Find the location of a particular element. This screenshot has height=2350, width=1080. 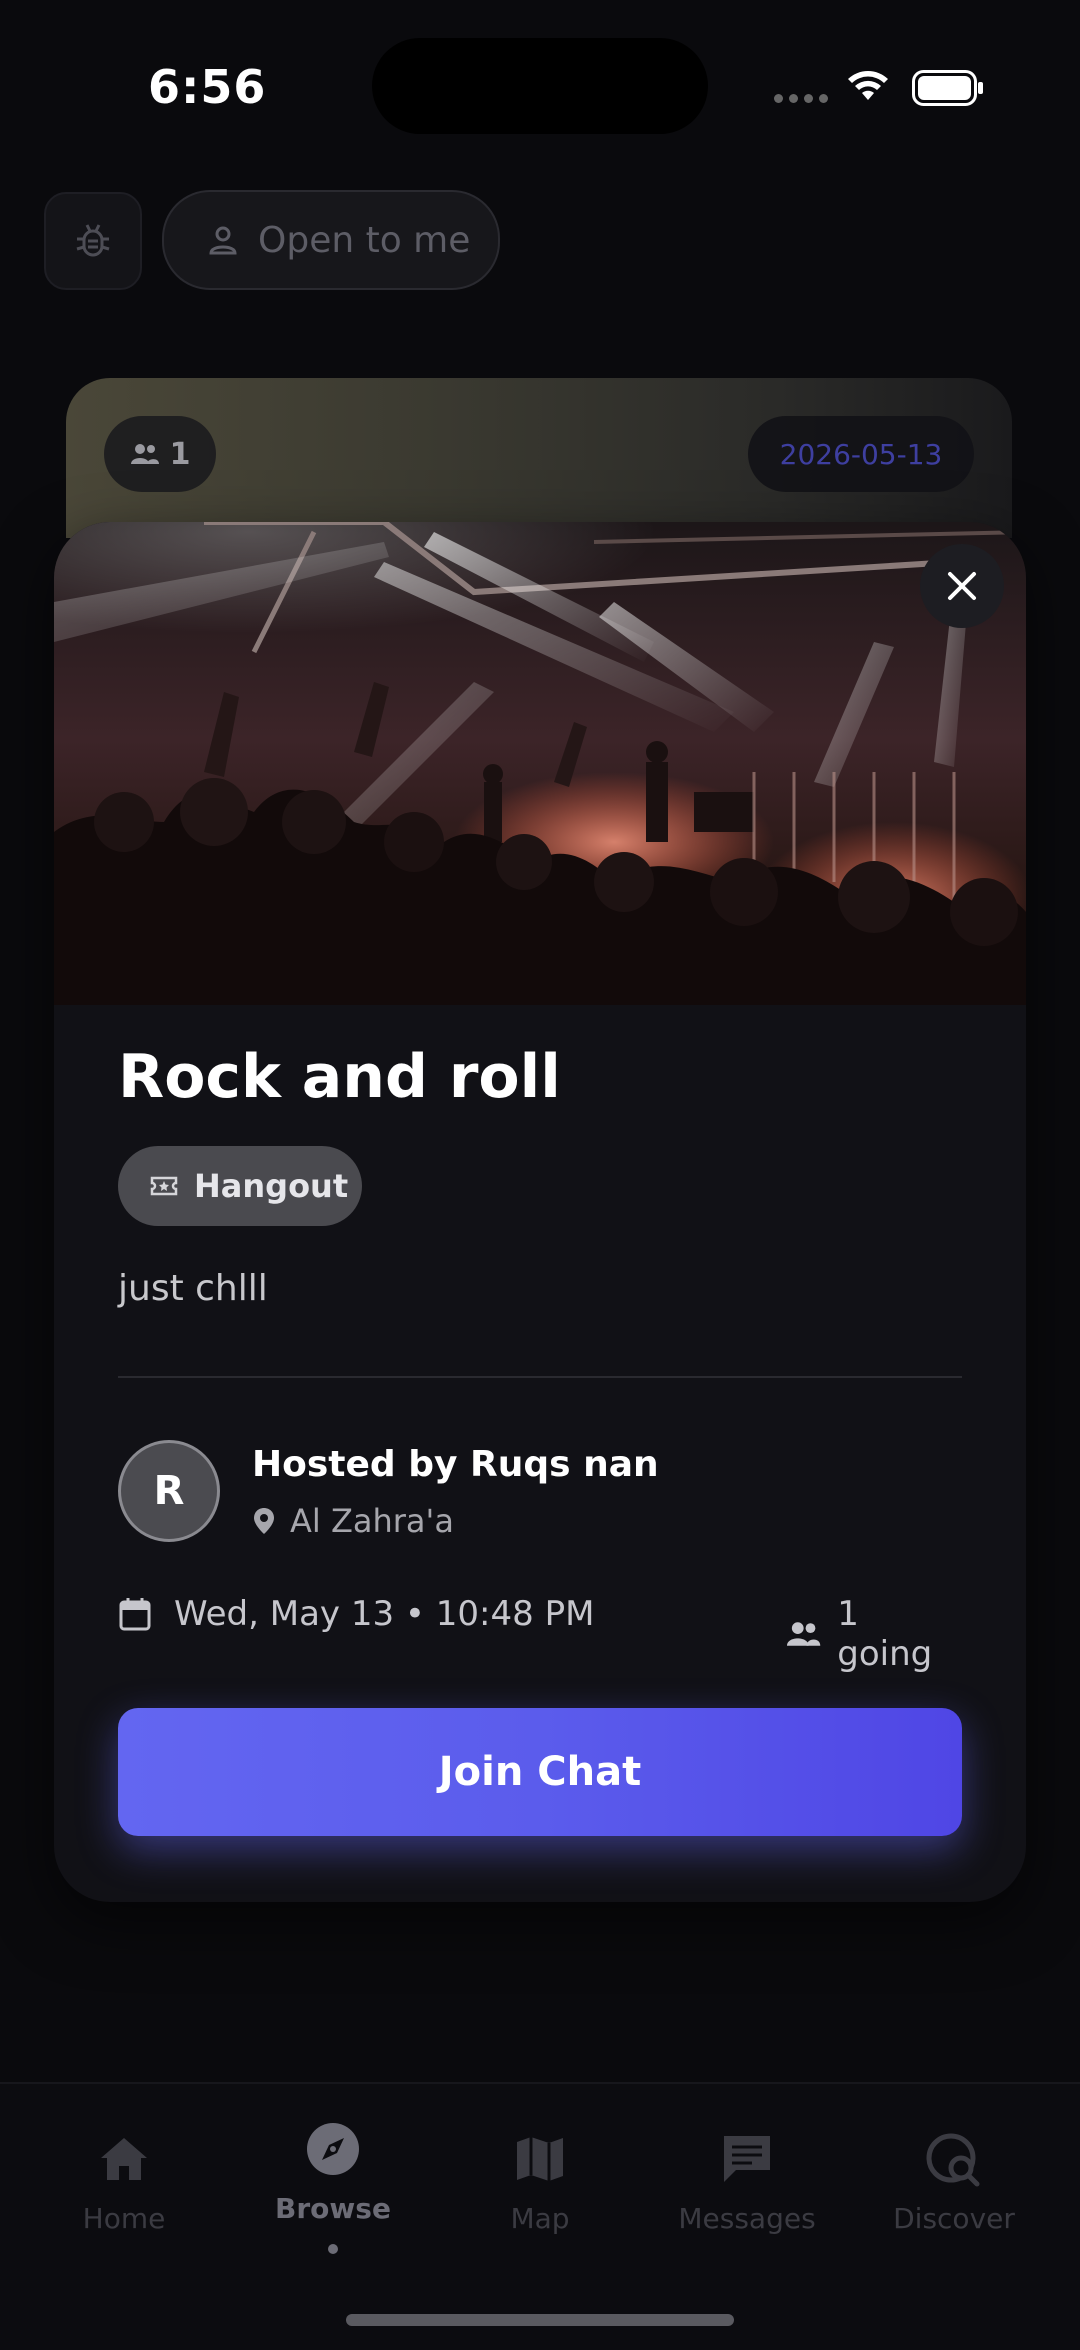

map-icon is located at coordinates (540, 2159).